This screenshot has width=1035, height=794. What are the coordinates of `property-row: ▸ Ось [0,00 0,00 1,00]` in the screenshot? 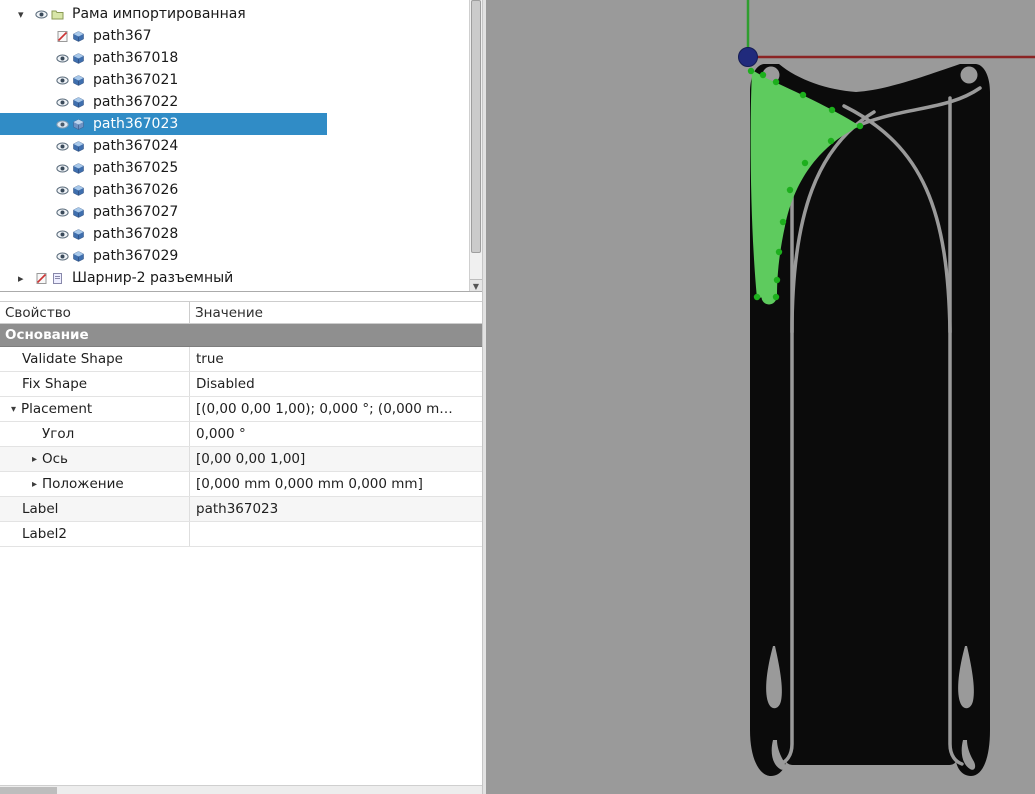 It's located at (241, 459).